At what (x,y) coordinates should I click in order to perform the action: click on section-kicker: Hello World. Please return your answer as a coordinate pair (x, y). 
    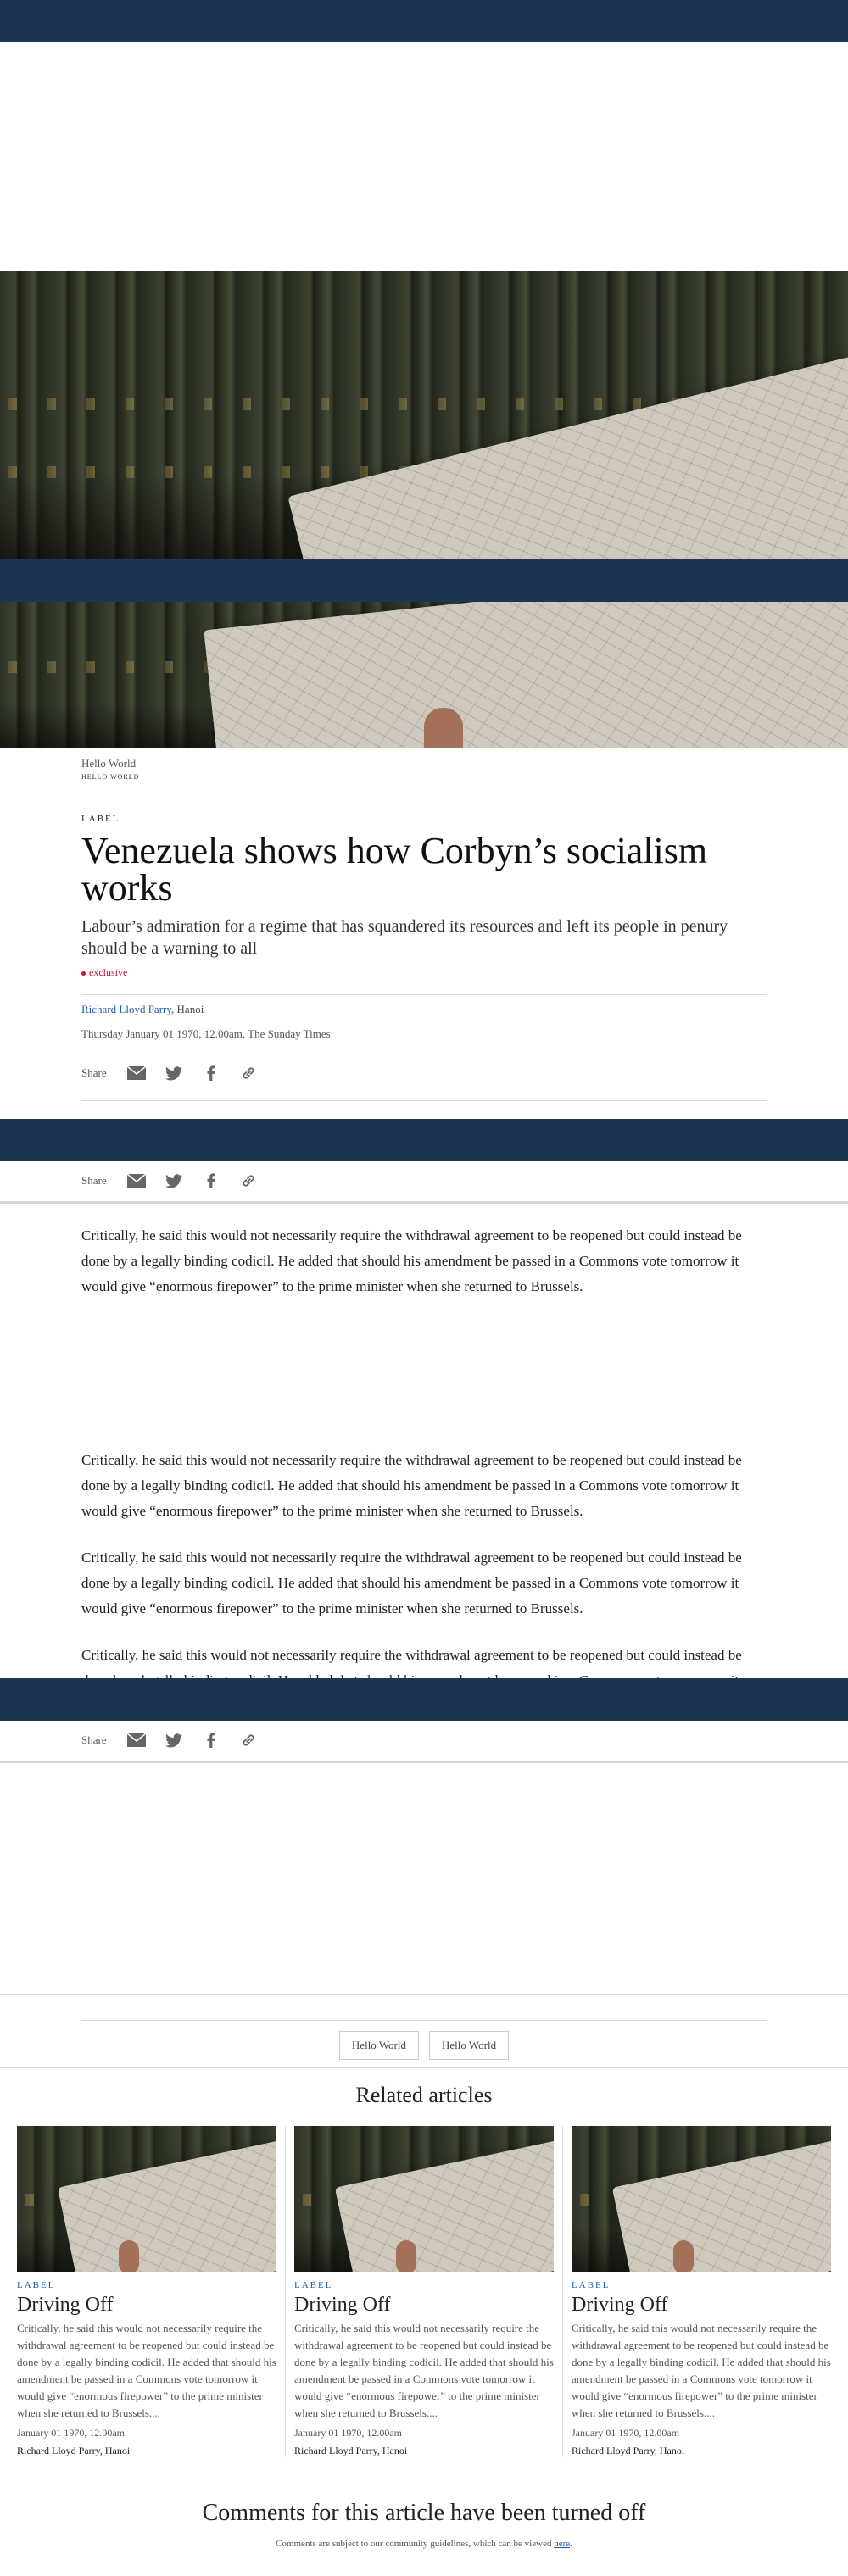
    Looking at the image, I should click on (424, 764).